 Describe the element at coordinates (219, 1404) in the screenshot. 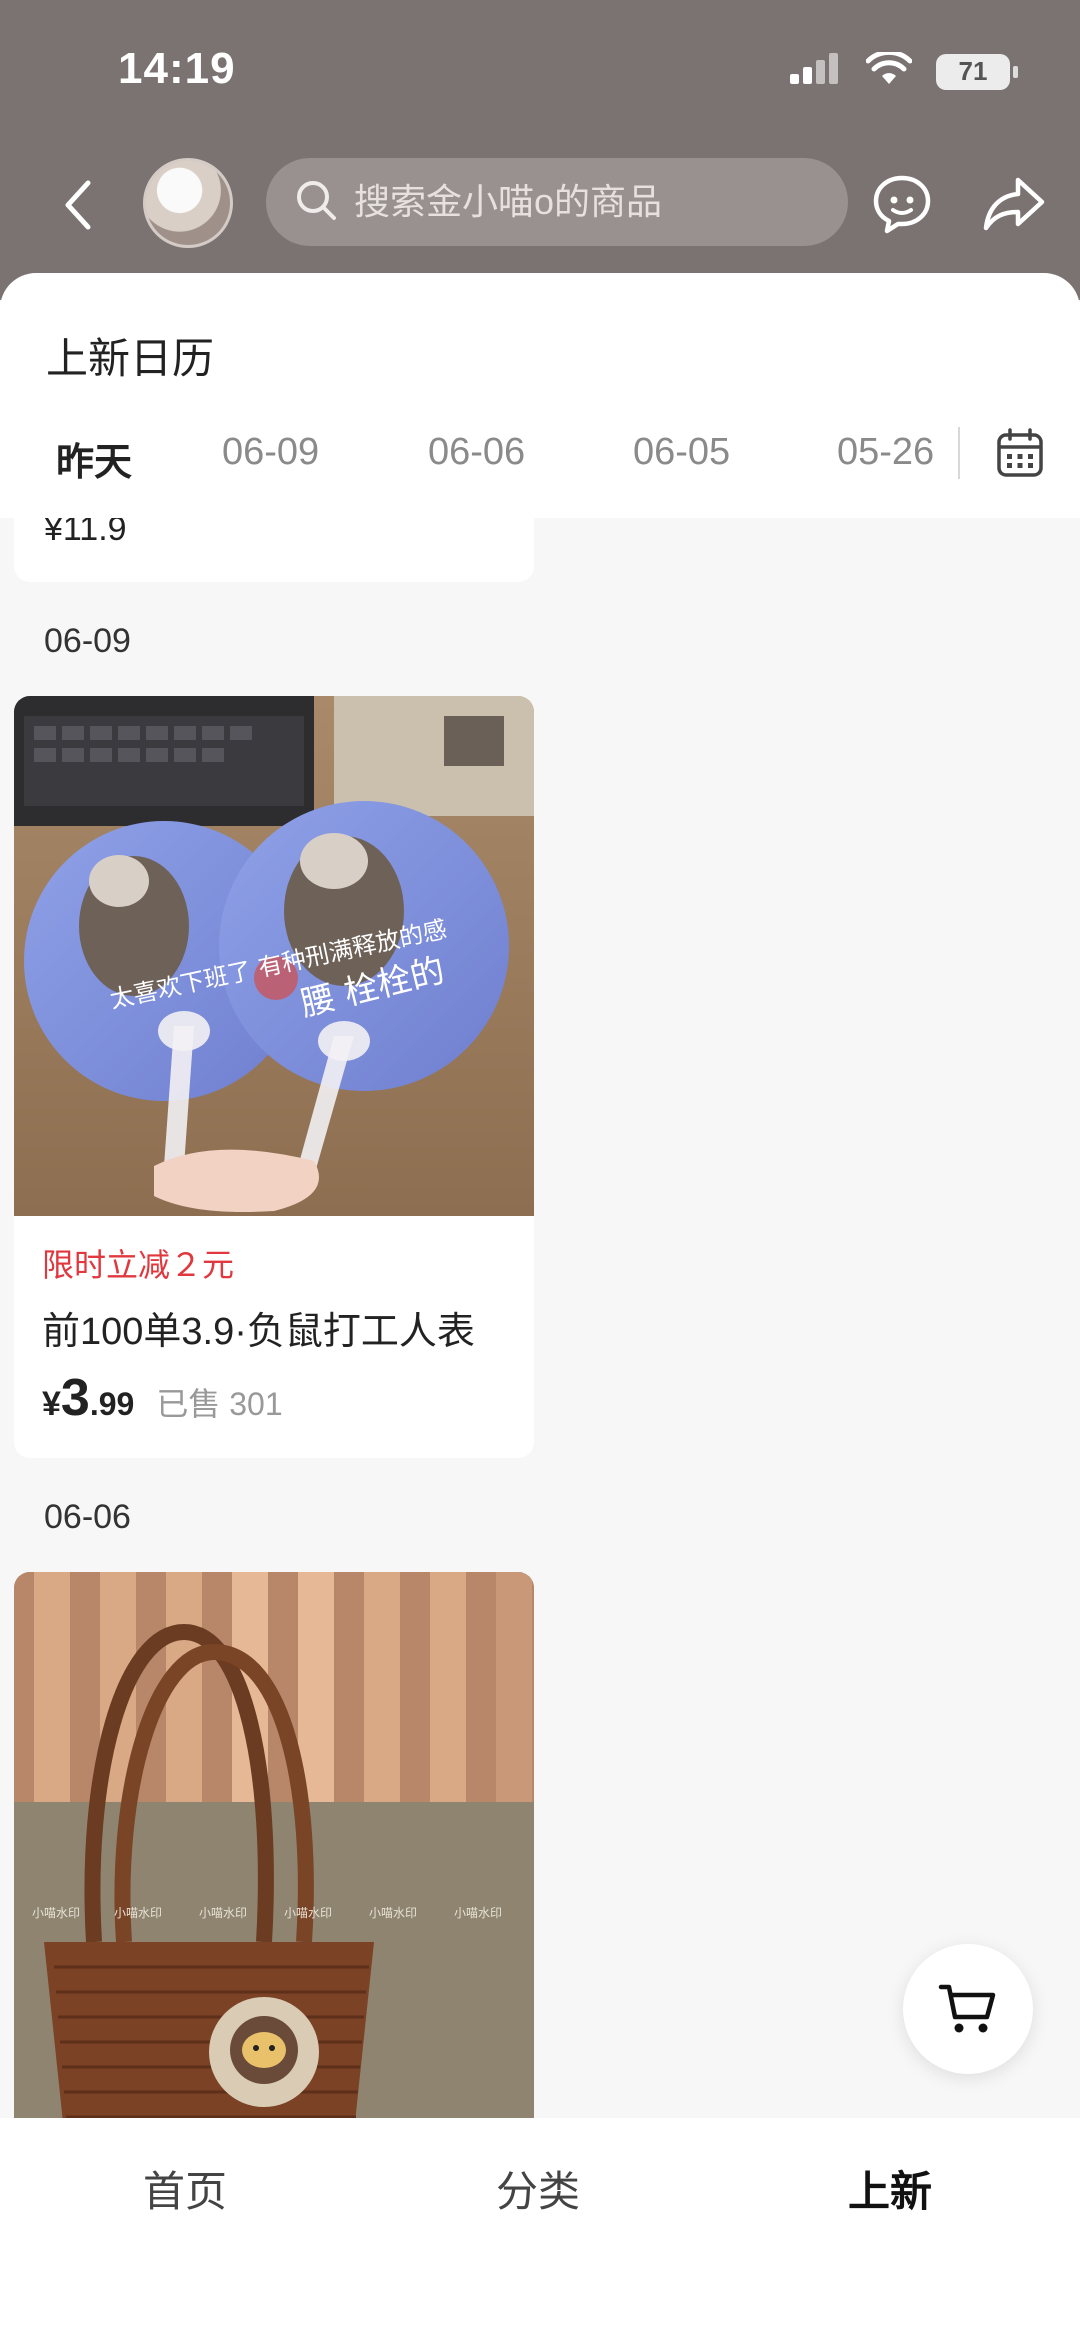

I see `sold-count: 已售 301` at that location.